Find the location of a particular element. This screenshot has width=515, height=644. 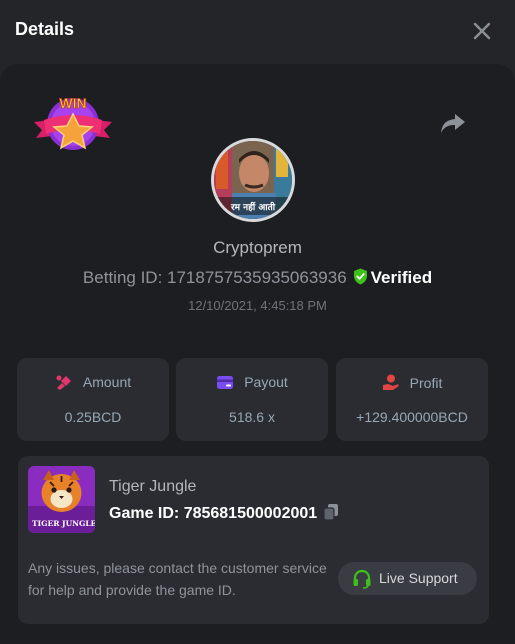

live-support-button: Live Support is located at coordinates (407, 578).